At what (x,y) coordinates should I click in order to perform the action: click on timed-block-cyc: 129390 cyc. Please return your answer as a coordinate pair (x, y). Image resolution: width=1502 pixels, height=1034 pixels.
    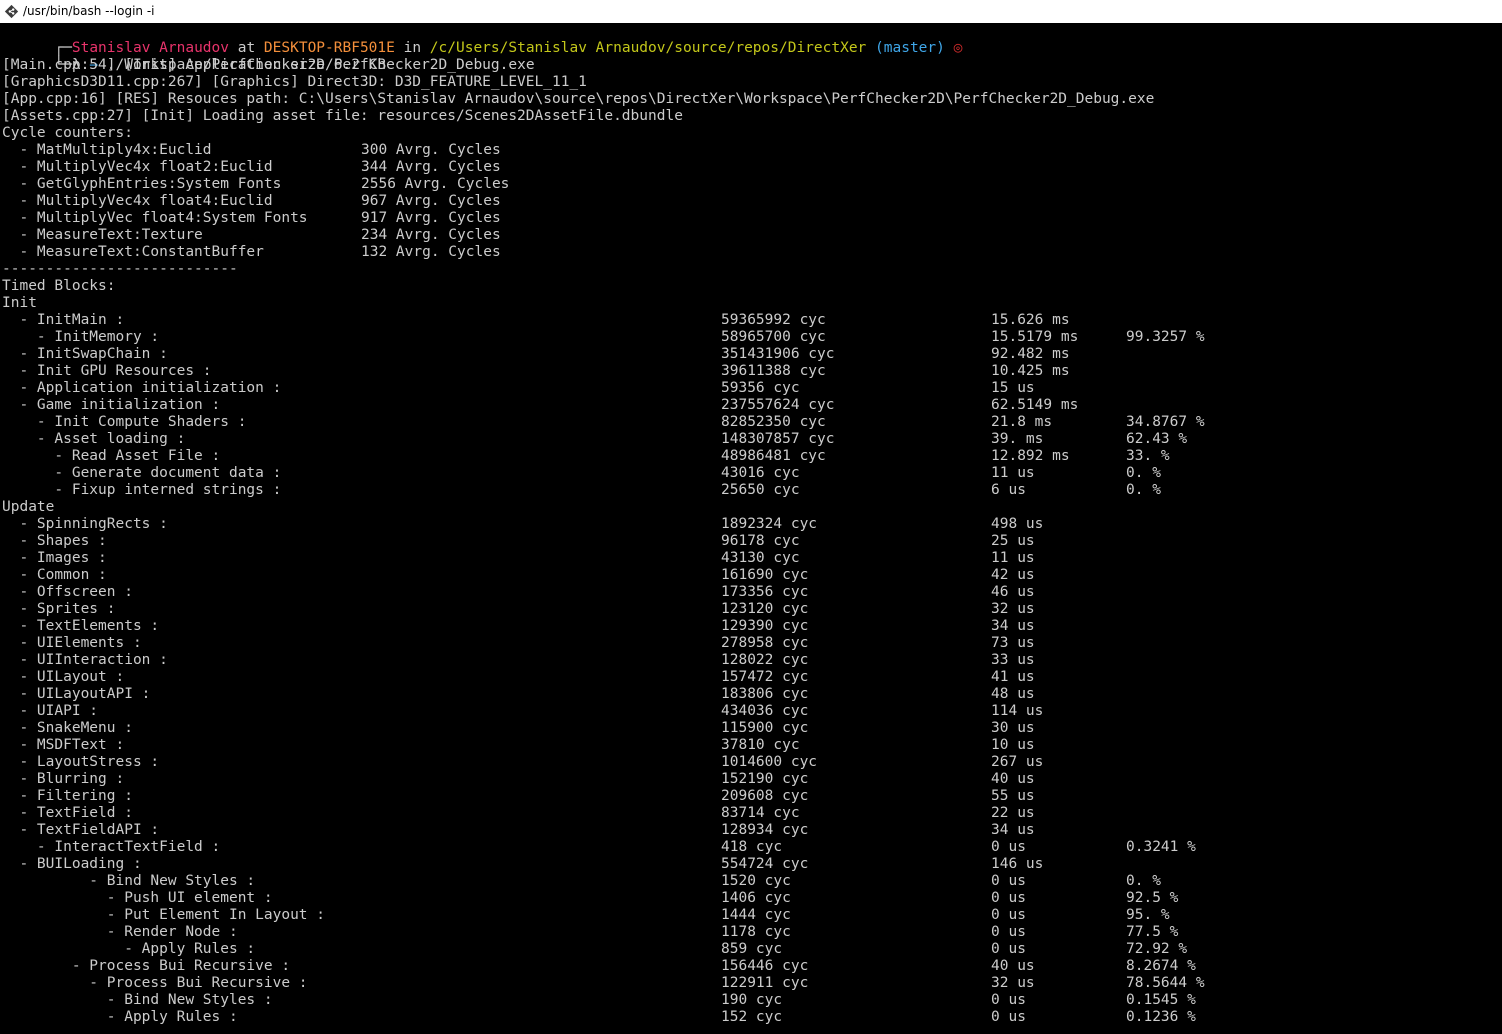
    Looking at the image, I should click on (765, 626).